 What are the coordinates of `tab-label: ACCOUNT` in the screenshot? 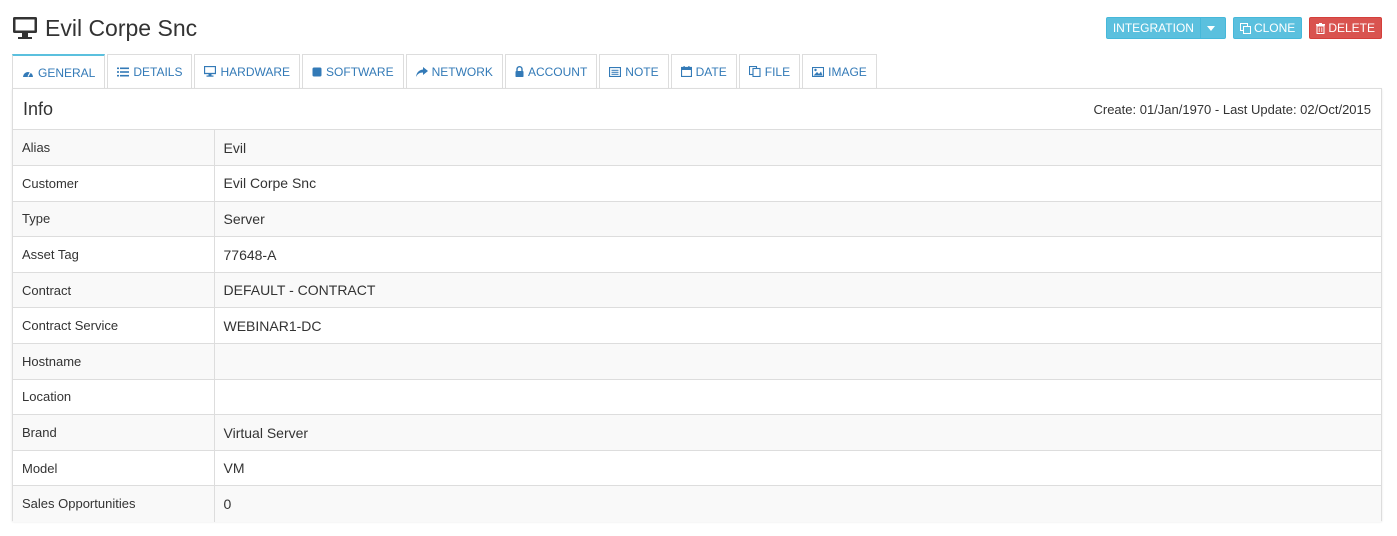 It's located at (557, 71).